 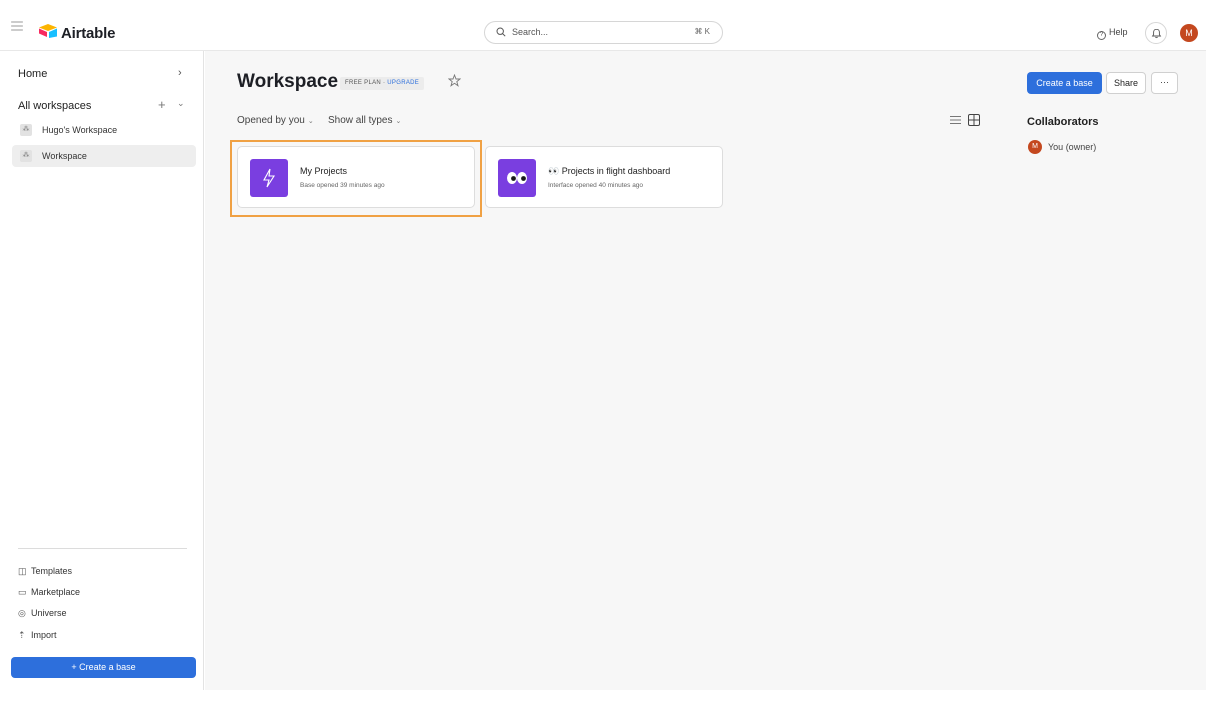 I want to click on base-name: 👀 Projects in flight dashboard, so click(x=609, y=171).